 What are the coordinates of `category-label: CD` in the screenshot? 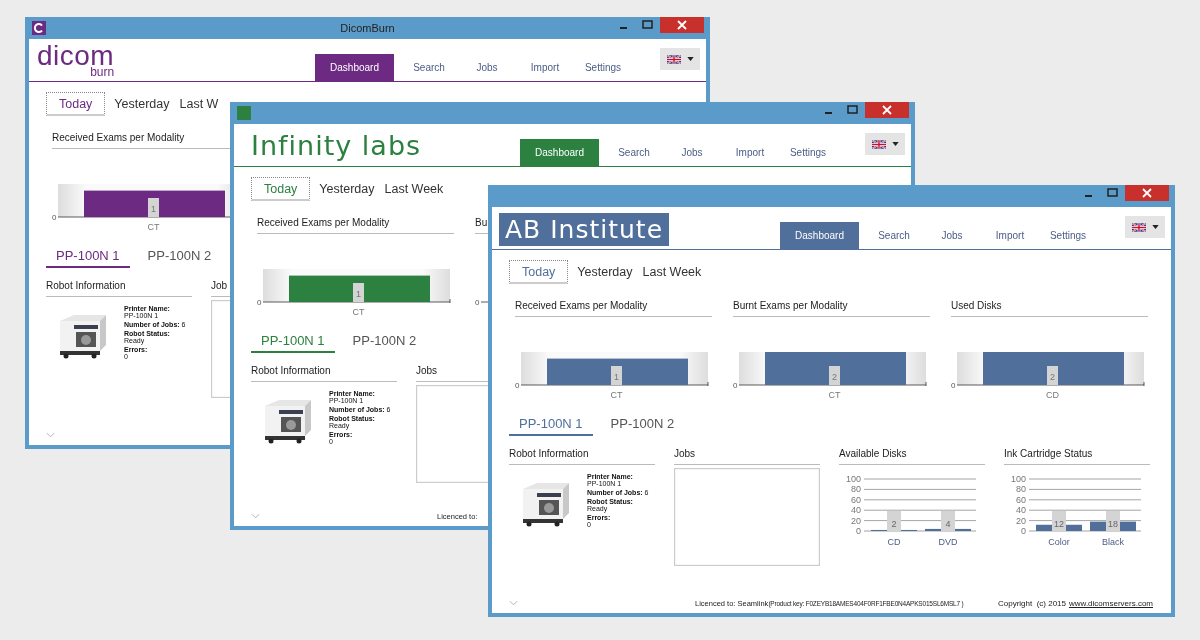 It's located at (1052, 395).